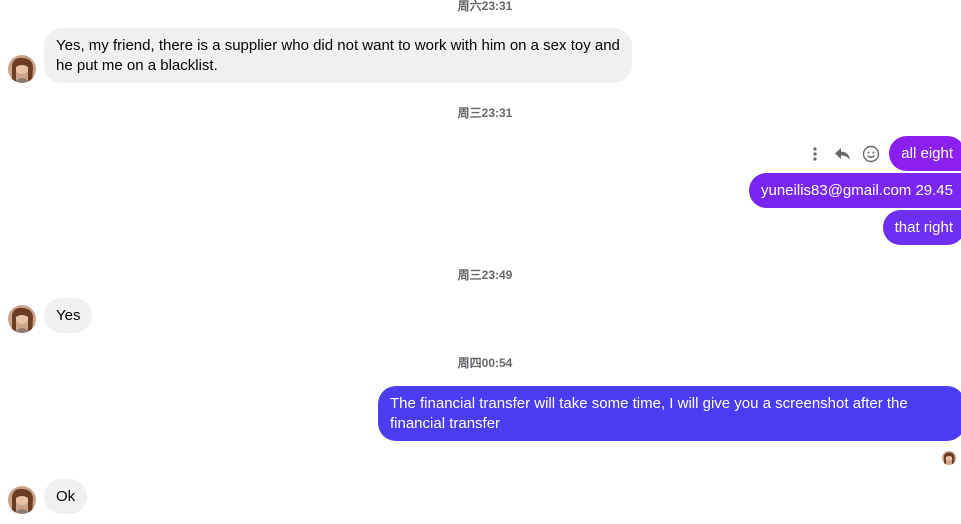 This screenshot has height=524, width=961. What do you see at coordinates (485, 275) in the screenshot?
I see `timestamp: 周三23:49` at bounding box center [485, 275].